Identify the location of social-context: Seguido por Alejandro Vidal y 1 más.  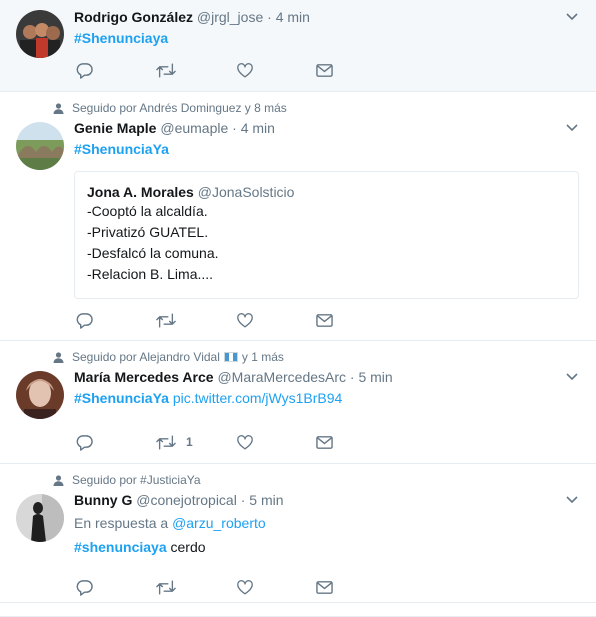
(168, 357).